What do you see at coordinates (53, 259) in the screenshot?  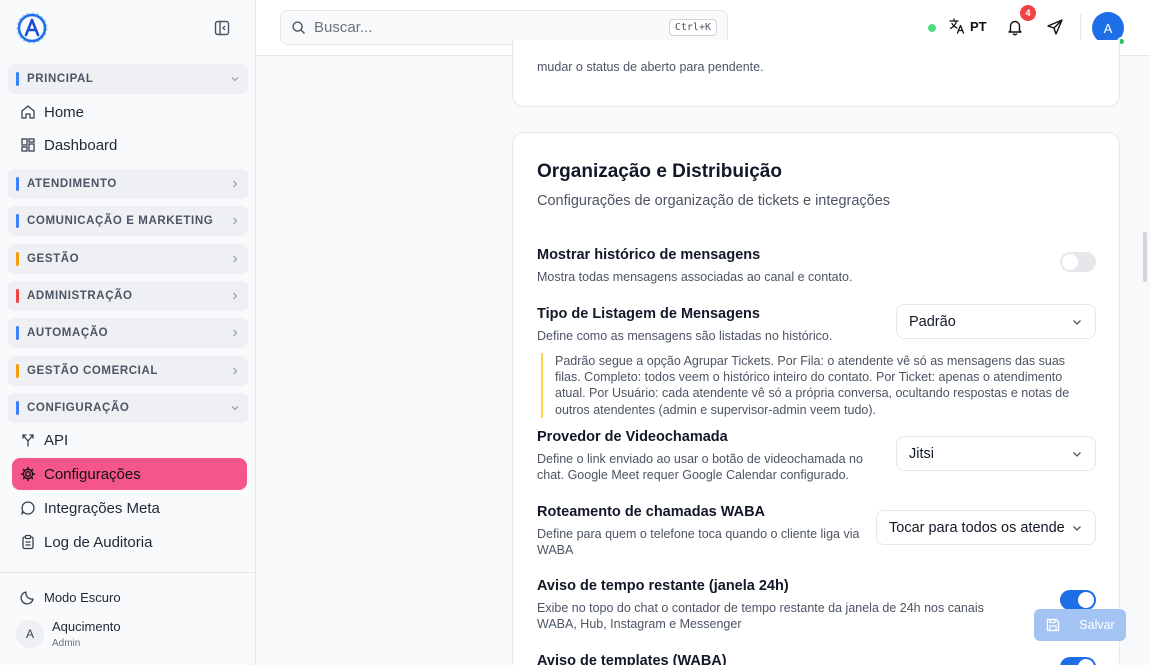 I see `section-label: GESTÃO` at bounding box center [53, 259].